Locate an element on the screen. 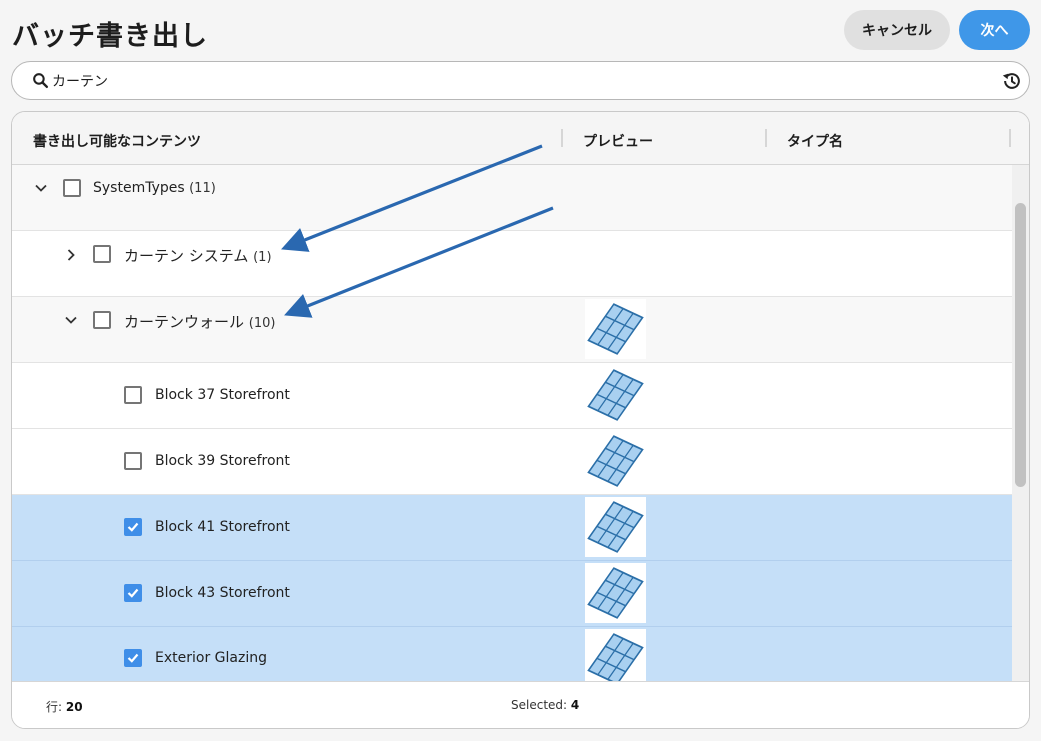 The height and width of the screenshot is (741, 1041). search-input is located at coordinates (522, 81).